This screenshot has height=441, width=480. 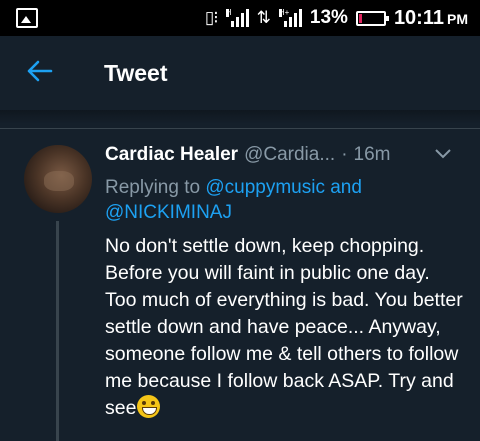 What do you see at coordinates (240, 117) in the screenshot?
I see `app-bar-shadow` at bounding box center [240, 117].